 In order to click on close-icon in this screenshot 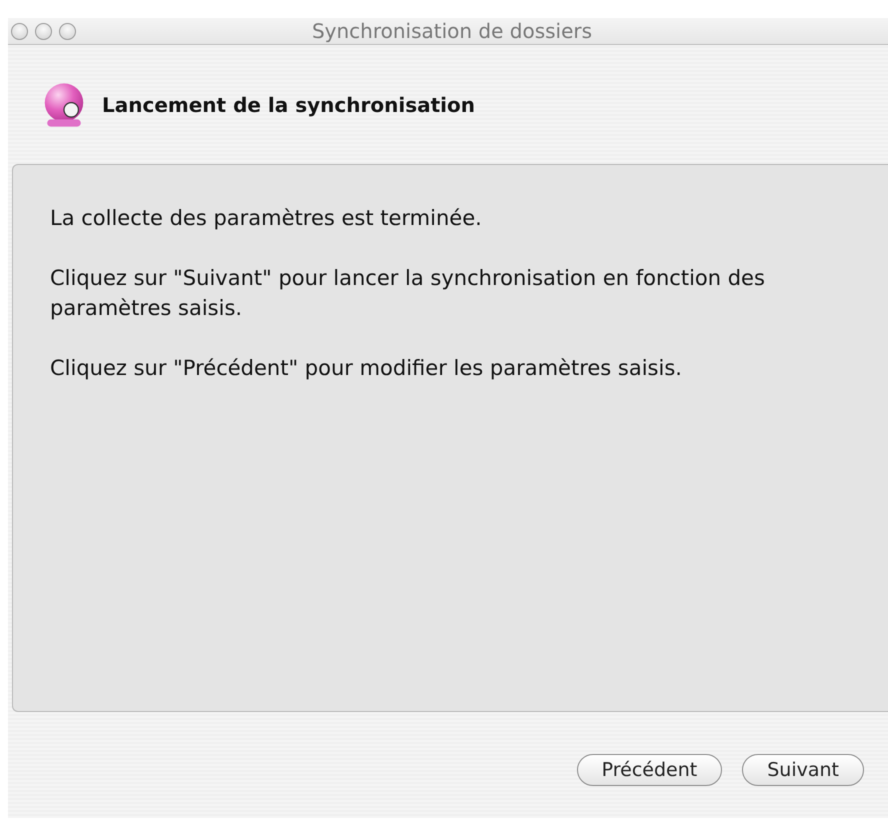, I will do `click(19, 31)`.